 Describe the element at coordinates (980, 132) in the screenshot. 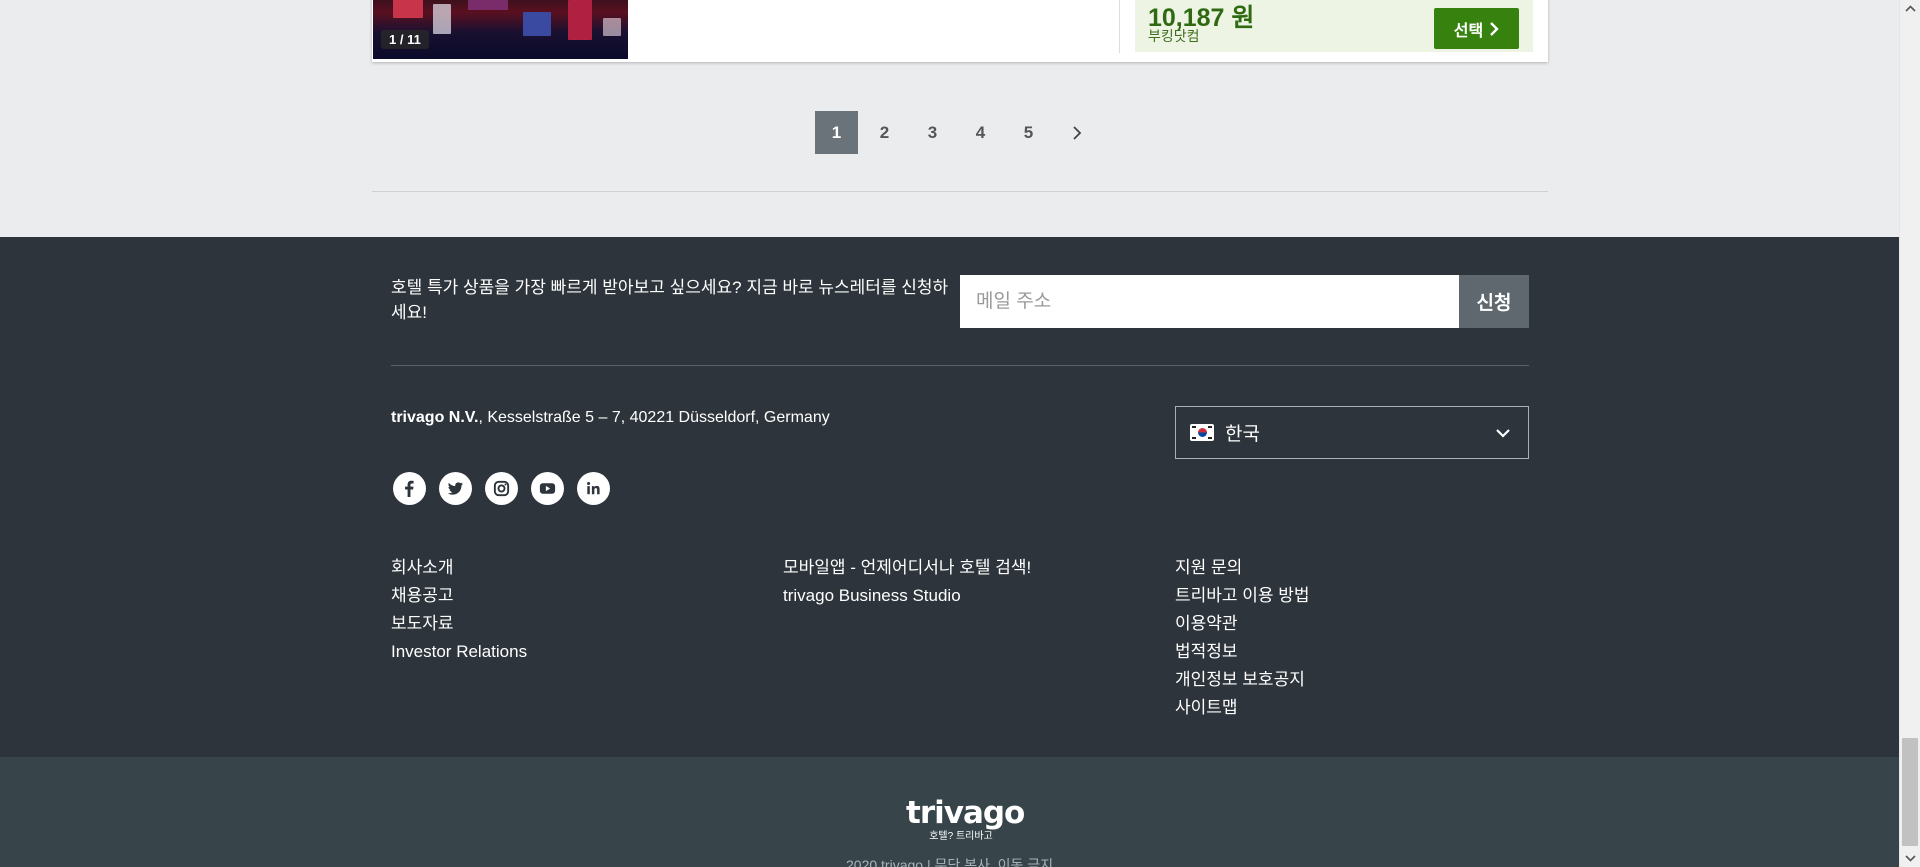

I see `page-button-4: 4` at that location.